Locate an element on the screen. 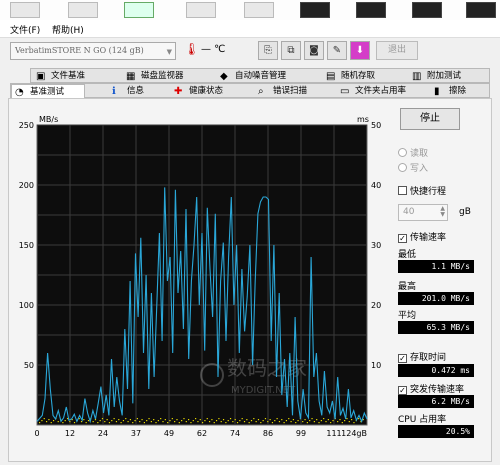 The image size is (500, 465). menu-bar: 文件(F) 帮助(H) is located at coordinates (250, 29).